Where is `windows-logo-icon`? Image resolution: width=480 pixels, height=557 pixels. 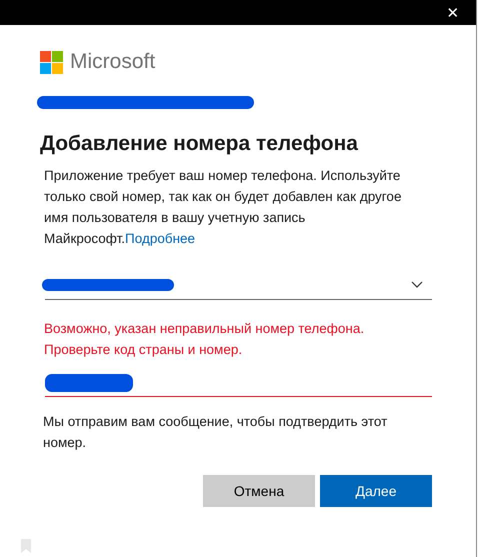
windows-logo-icon is located at coordinates (51, 62).